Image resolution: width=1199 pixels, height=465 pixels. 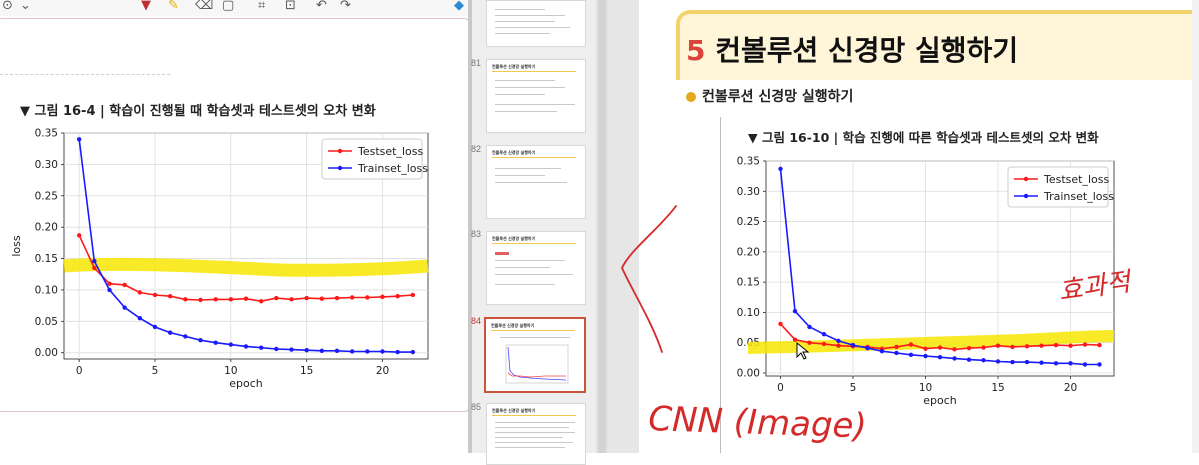 I want to click on eraser-icon: ⌫, so click(x=204, y=7).